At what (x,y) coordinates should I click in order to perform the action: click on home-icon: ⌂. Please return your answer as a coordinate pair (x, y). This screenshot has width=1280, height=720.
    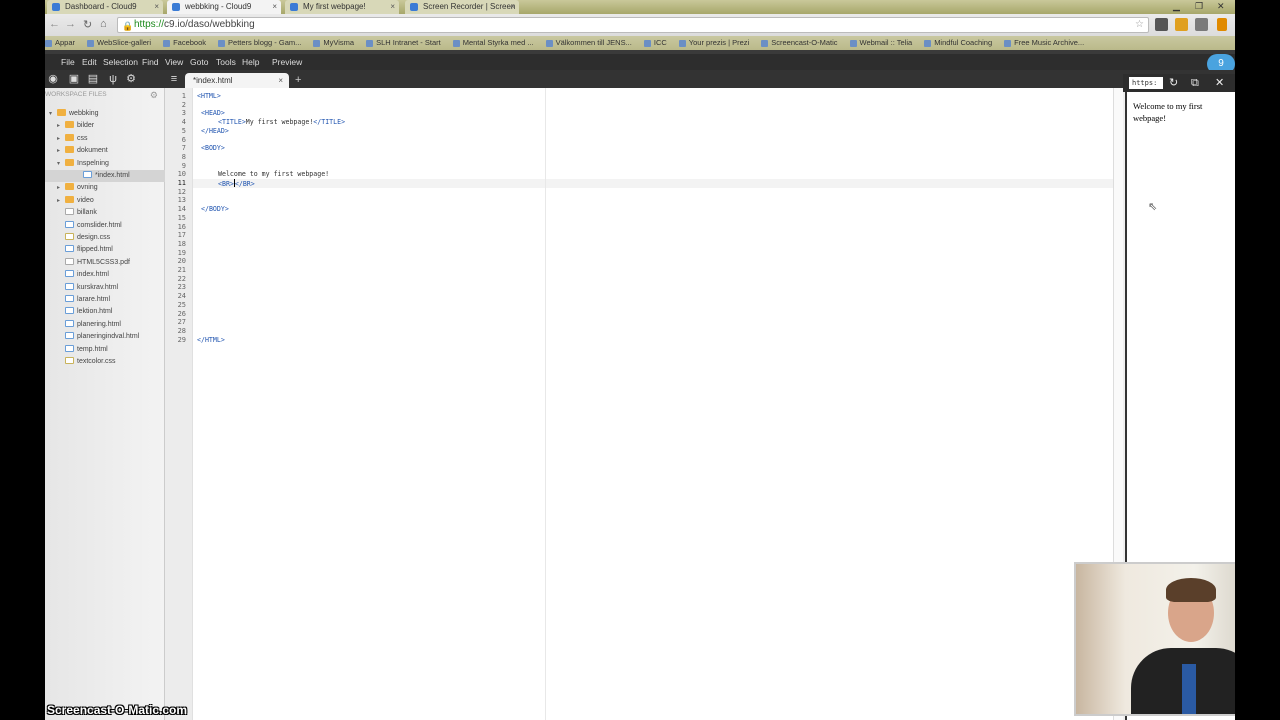
    Looking at the image, I should click on (103, 24).